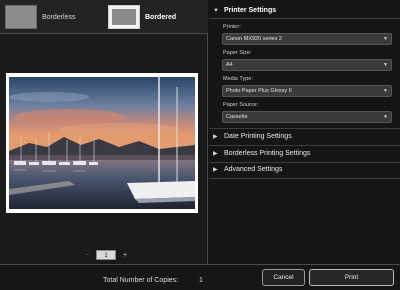 The height and width of the screenshot is (290, 400). I want to click on total-copies-label: Total Number of Copies:, so click(141, 280).